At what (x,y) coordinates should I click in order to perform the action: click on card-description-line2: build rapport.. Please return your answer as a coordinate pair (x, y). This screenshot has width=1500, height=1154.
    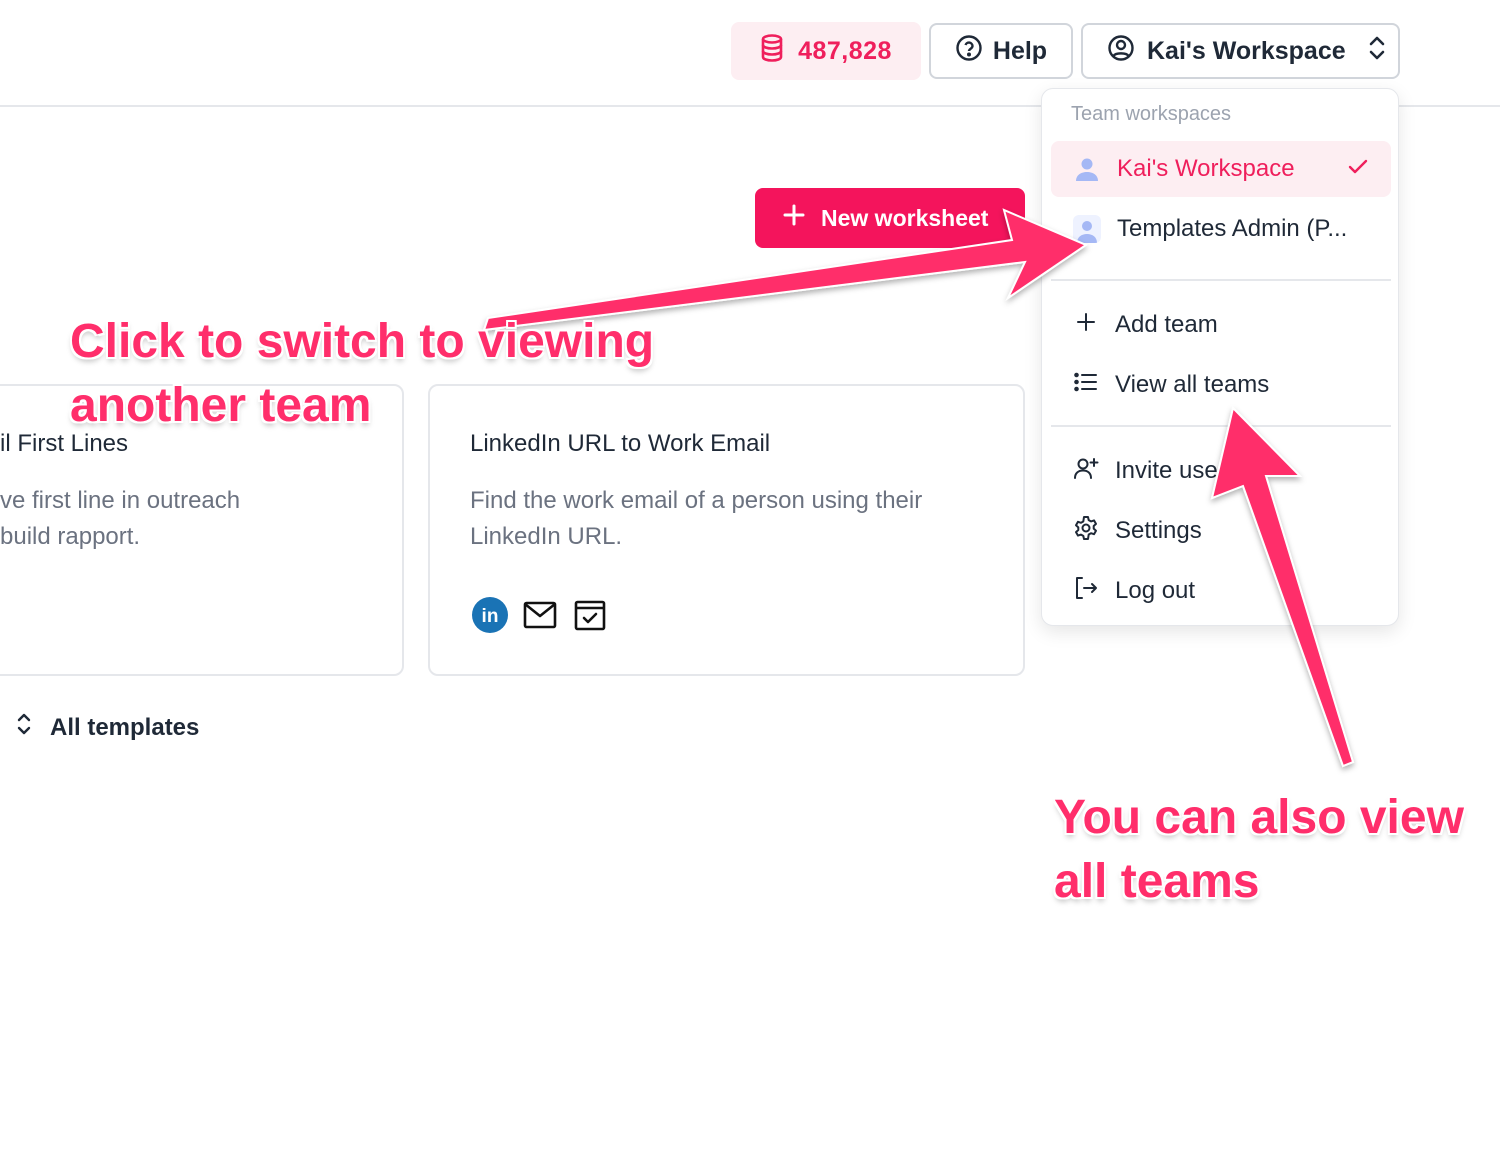
    Looking at the image, I should click on (70, 536).